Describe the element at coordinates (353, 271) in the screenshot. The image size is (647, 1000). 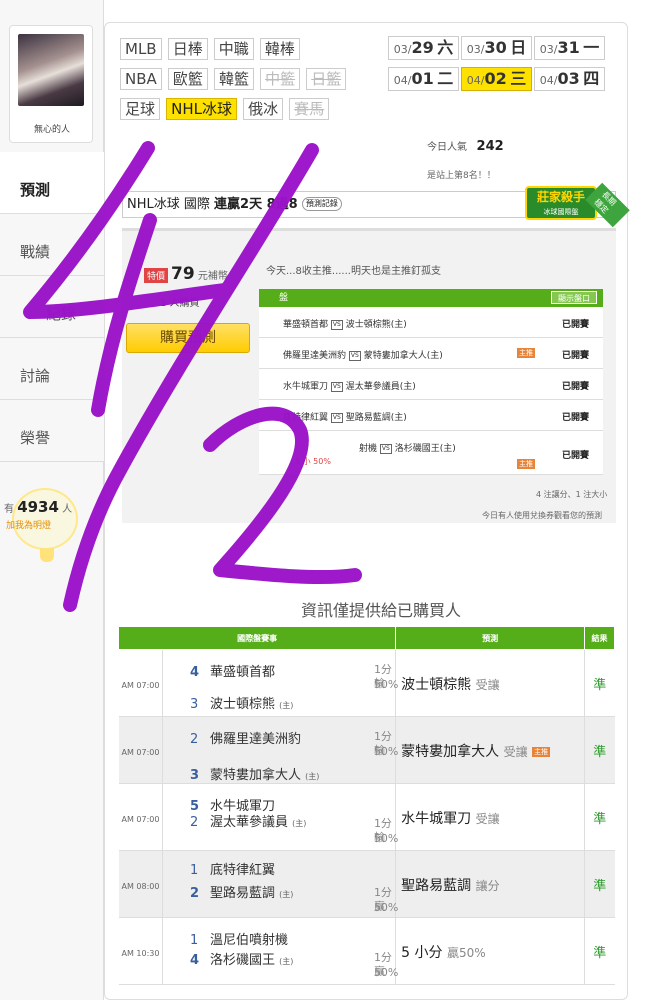
I see `prediction-note: 今天...8收主推......明天也是主推釘孤支` at that location.